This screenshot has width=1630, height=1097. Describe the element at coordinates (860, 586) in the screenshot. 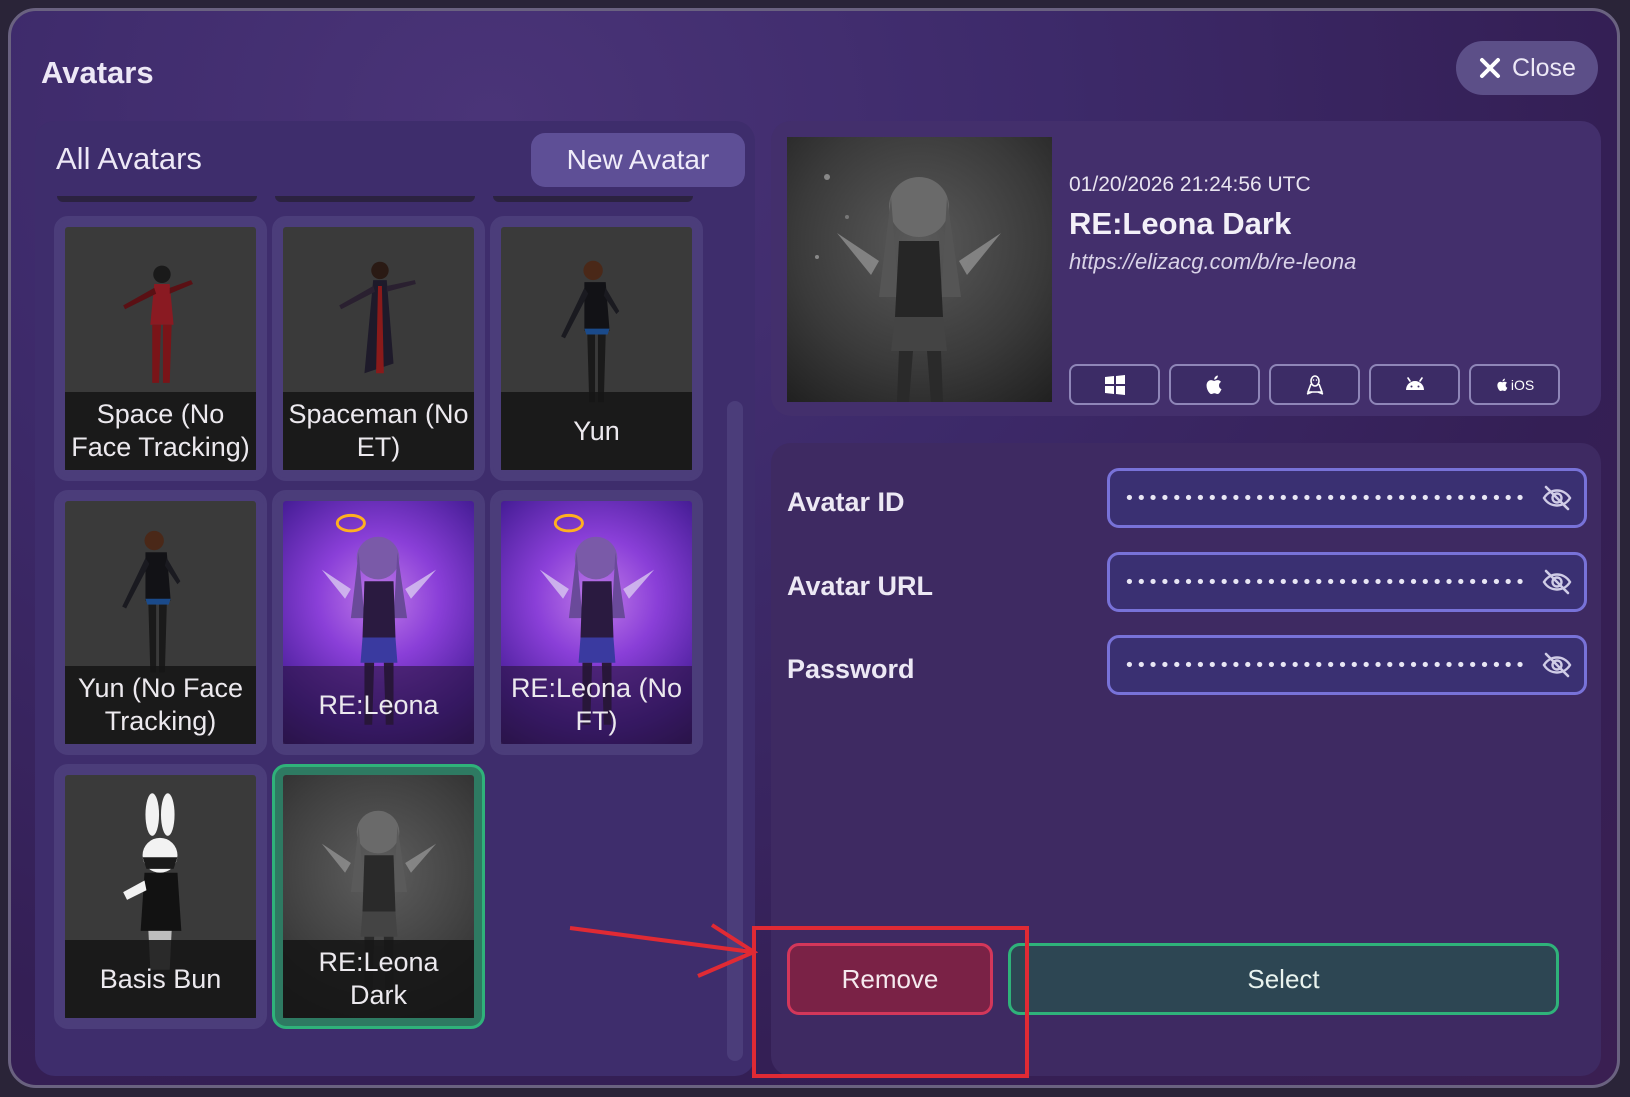

I see `avatar-url-label: Avatar URL` at that location.